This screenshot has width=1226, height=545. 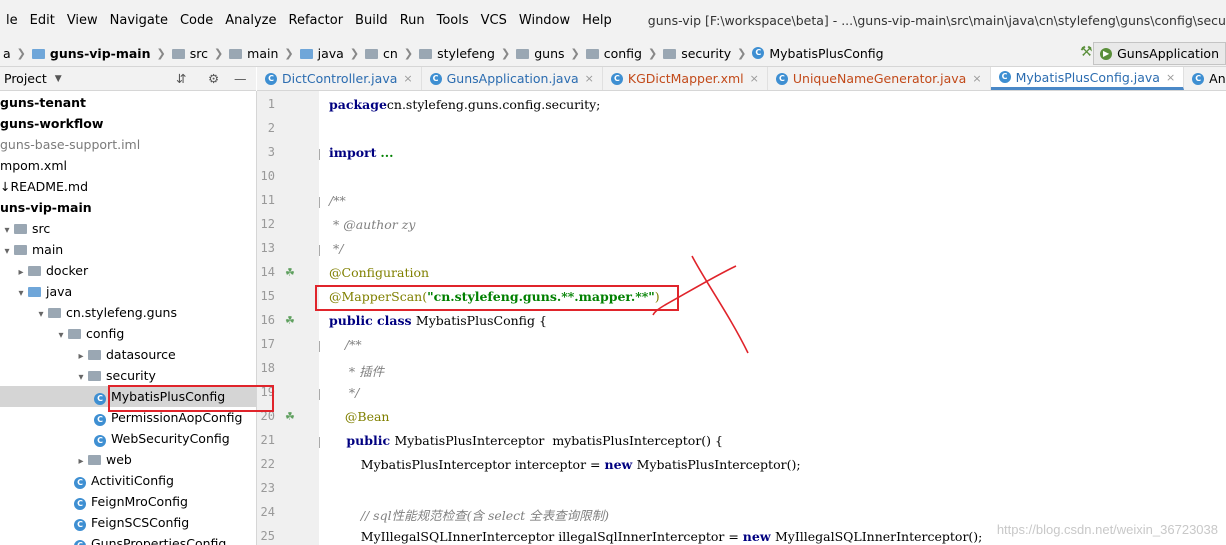 I want to click on breadcrumb-item: guns-vip-main ❯, so click(x=99, y=53).